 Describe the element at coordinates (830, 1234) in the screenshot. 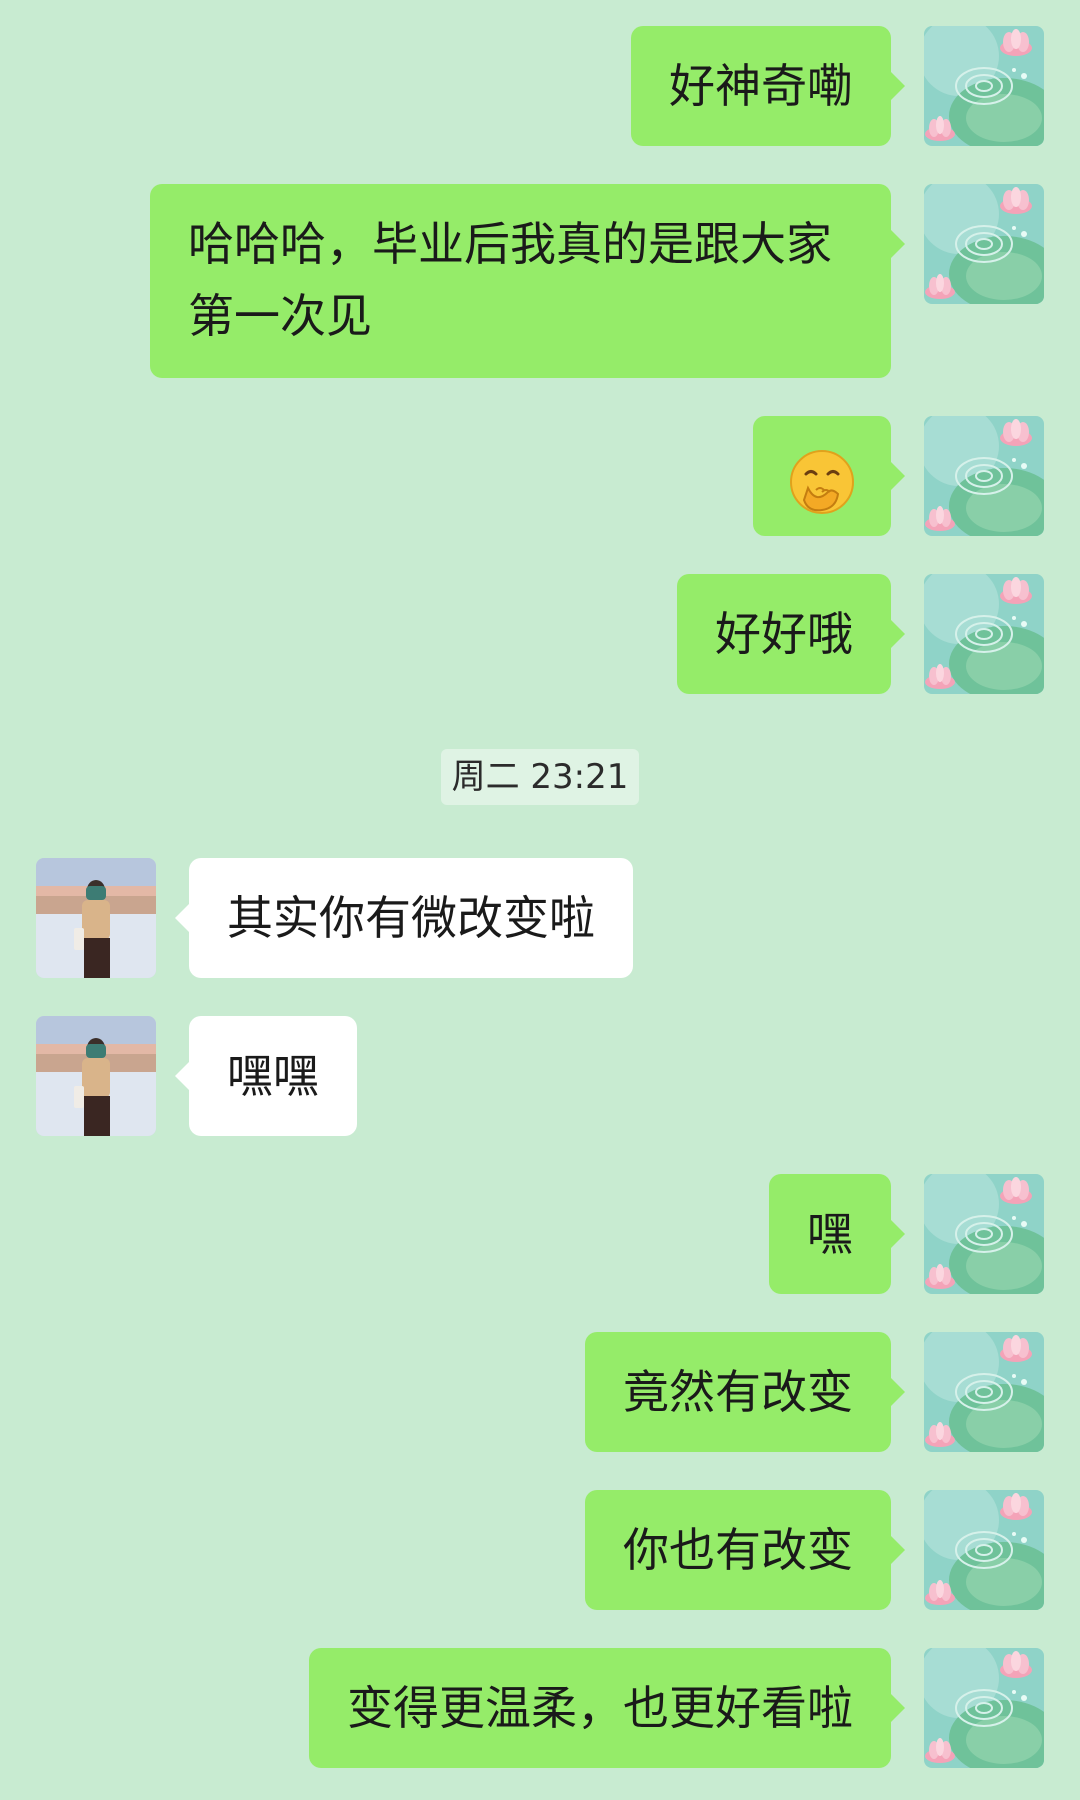

I see `message-text: 嘿` at that location.